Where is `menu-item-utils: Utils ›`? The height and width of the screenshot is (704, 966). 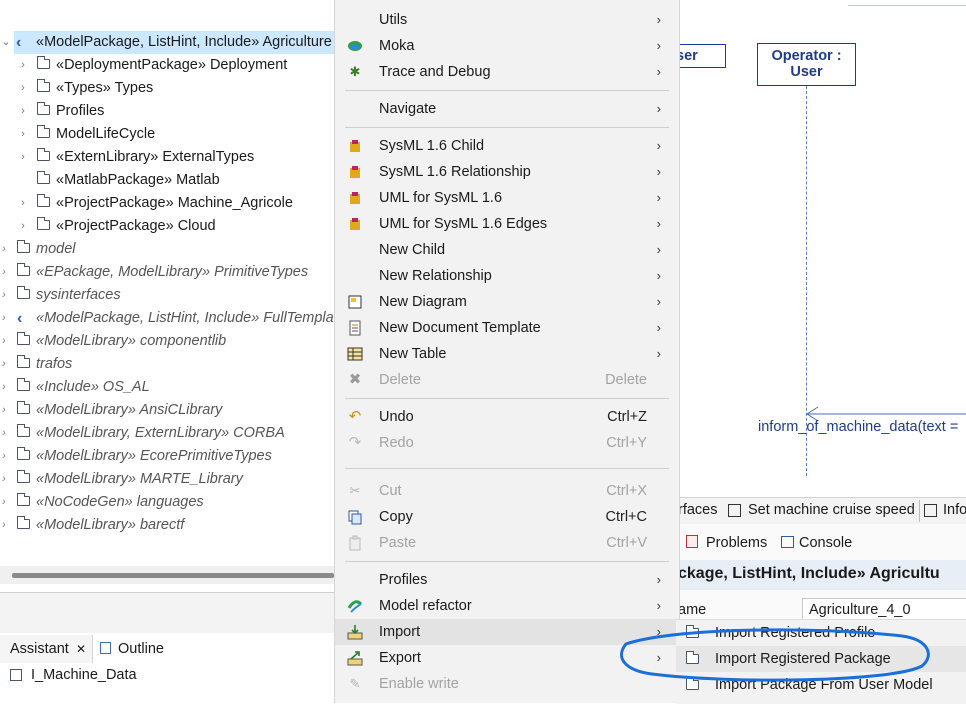
menu-item-utils: Utils › is located at coordinates (507, 20).